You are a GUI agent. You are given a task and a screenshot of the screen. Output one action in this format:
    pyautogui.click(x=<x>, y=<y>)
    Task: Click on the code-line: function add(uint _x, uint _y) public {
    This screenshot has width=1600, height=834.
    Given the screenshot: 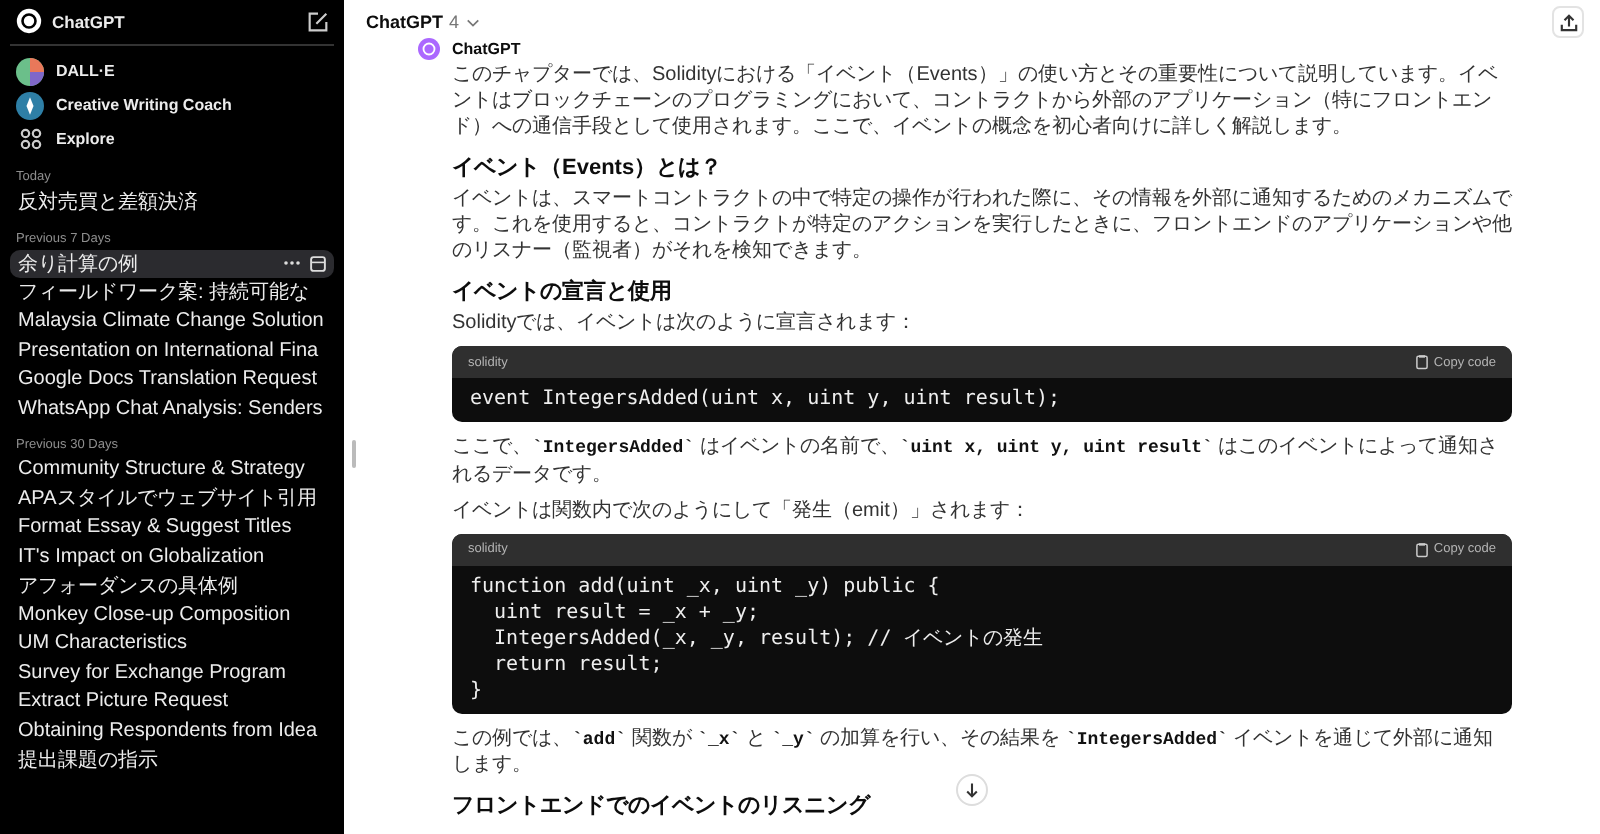 What is the action you would take?
    pyautogui.click(x=706, y=586)
    